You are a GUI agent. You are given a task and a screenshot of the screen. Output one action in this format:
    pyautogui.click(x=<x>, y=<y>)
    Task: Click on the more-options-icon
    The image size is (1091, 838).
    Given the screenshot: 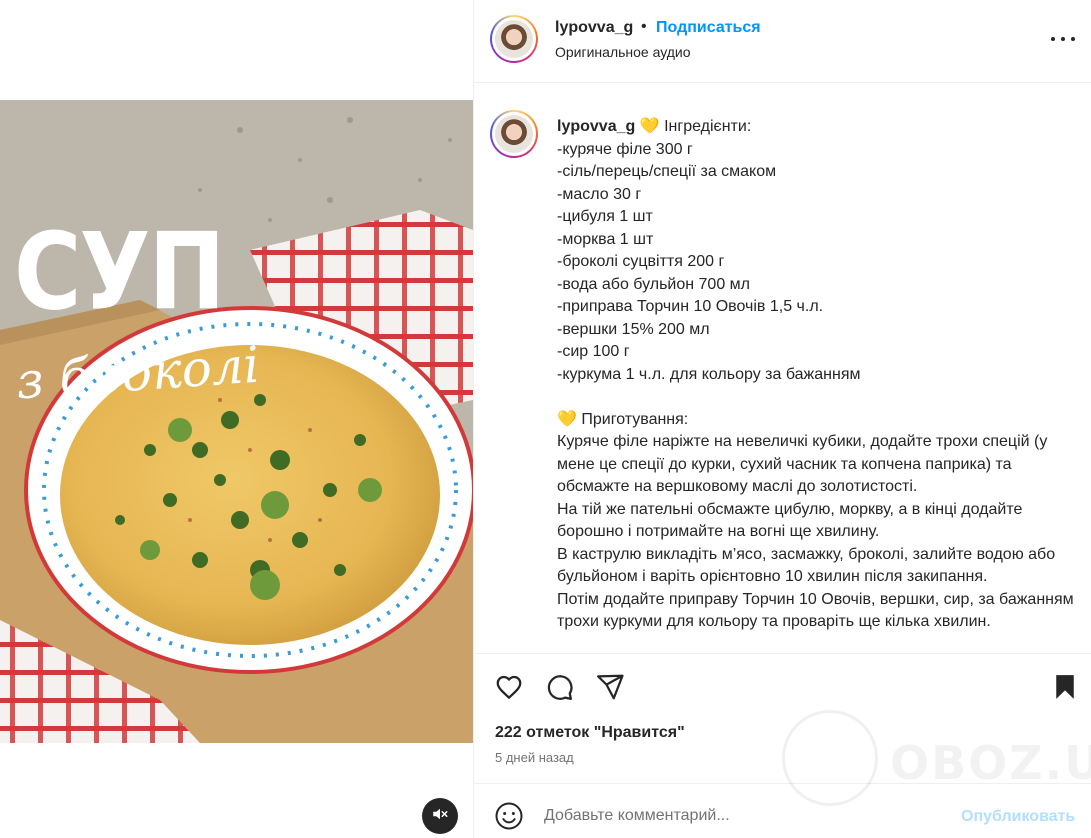 What is the action you would take?
    pyautogui.click(x=1063, y=39)
    